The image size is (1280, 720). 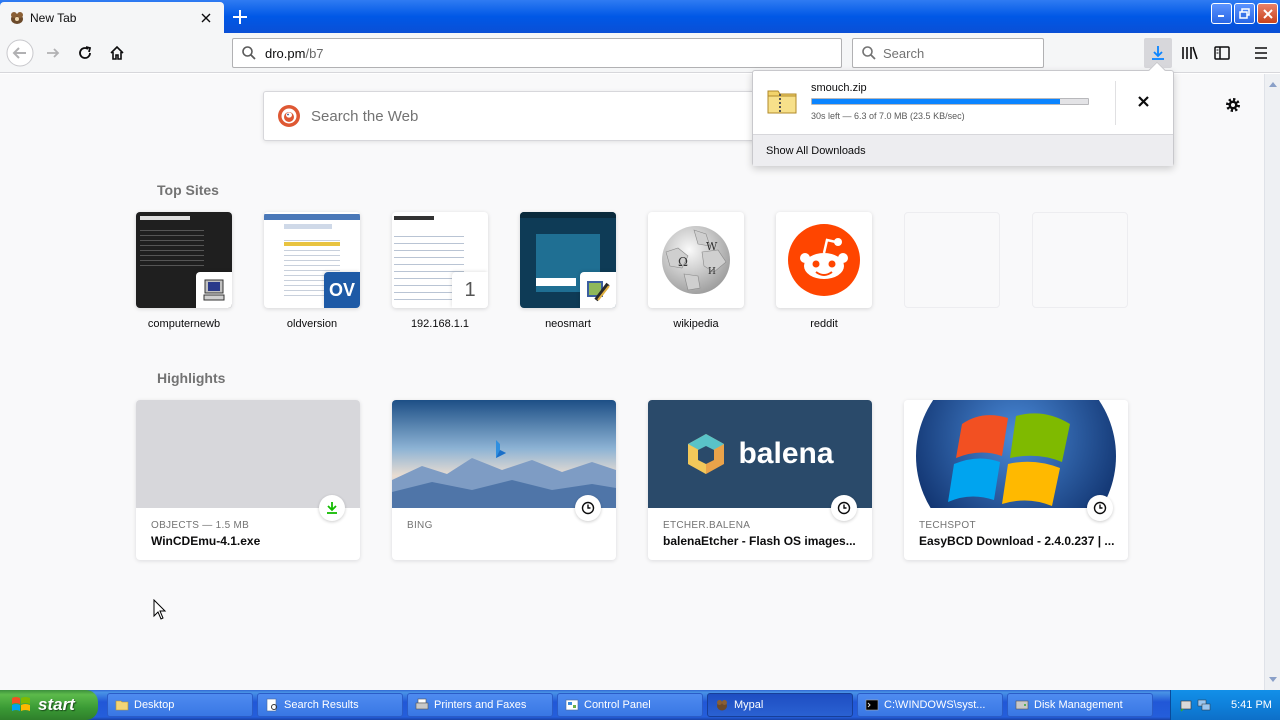 What do you see at coordinates (712, 272) in the screenshot?
I see `svg-text: И` at bounding box center [712, 272].